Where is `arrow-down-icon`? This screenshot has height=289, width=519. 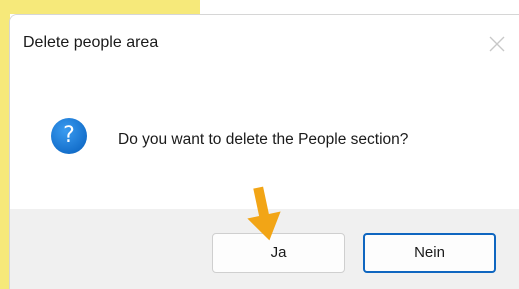
arrow-down-icon is located at coordinates (264, 213).